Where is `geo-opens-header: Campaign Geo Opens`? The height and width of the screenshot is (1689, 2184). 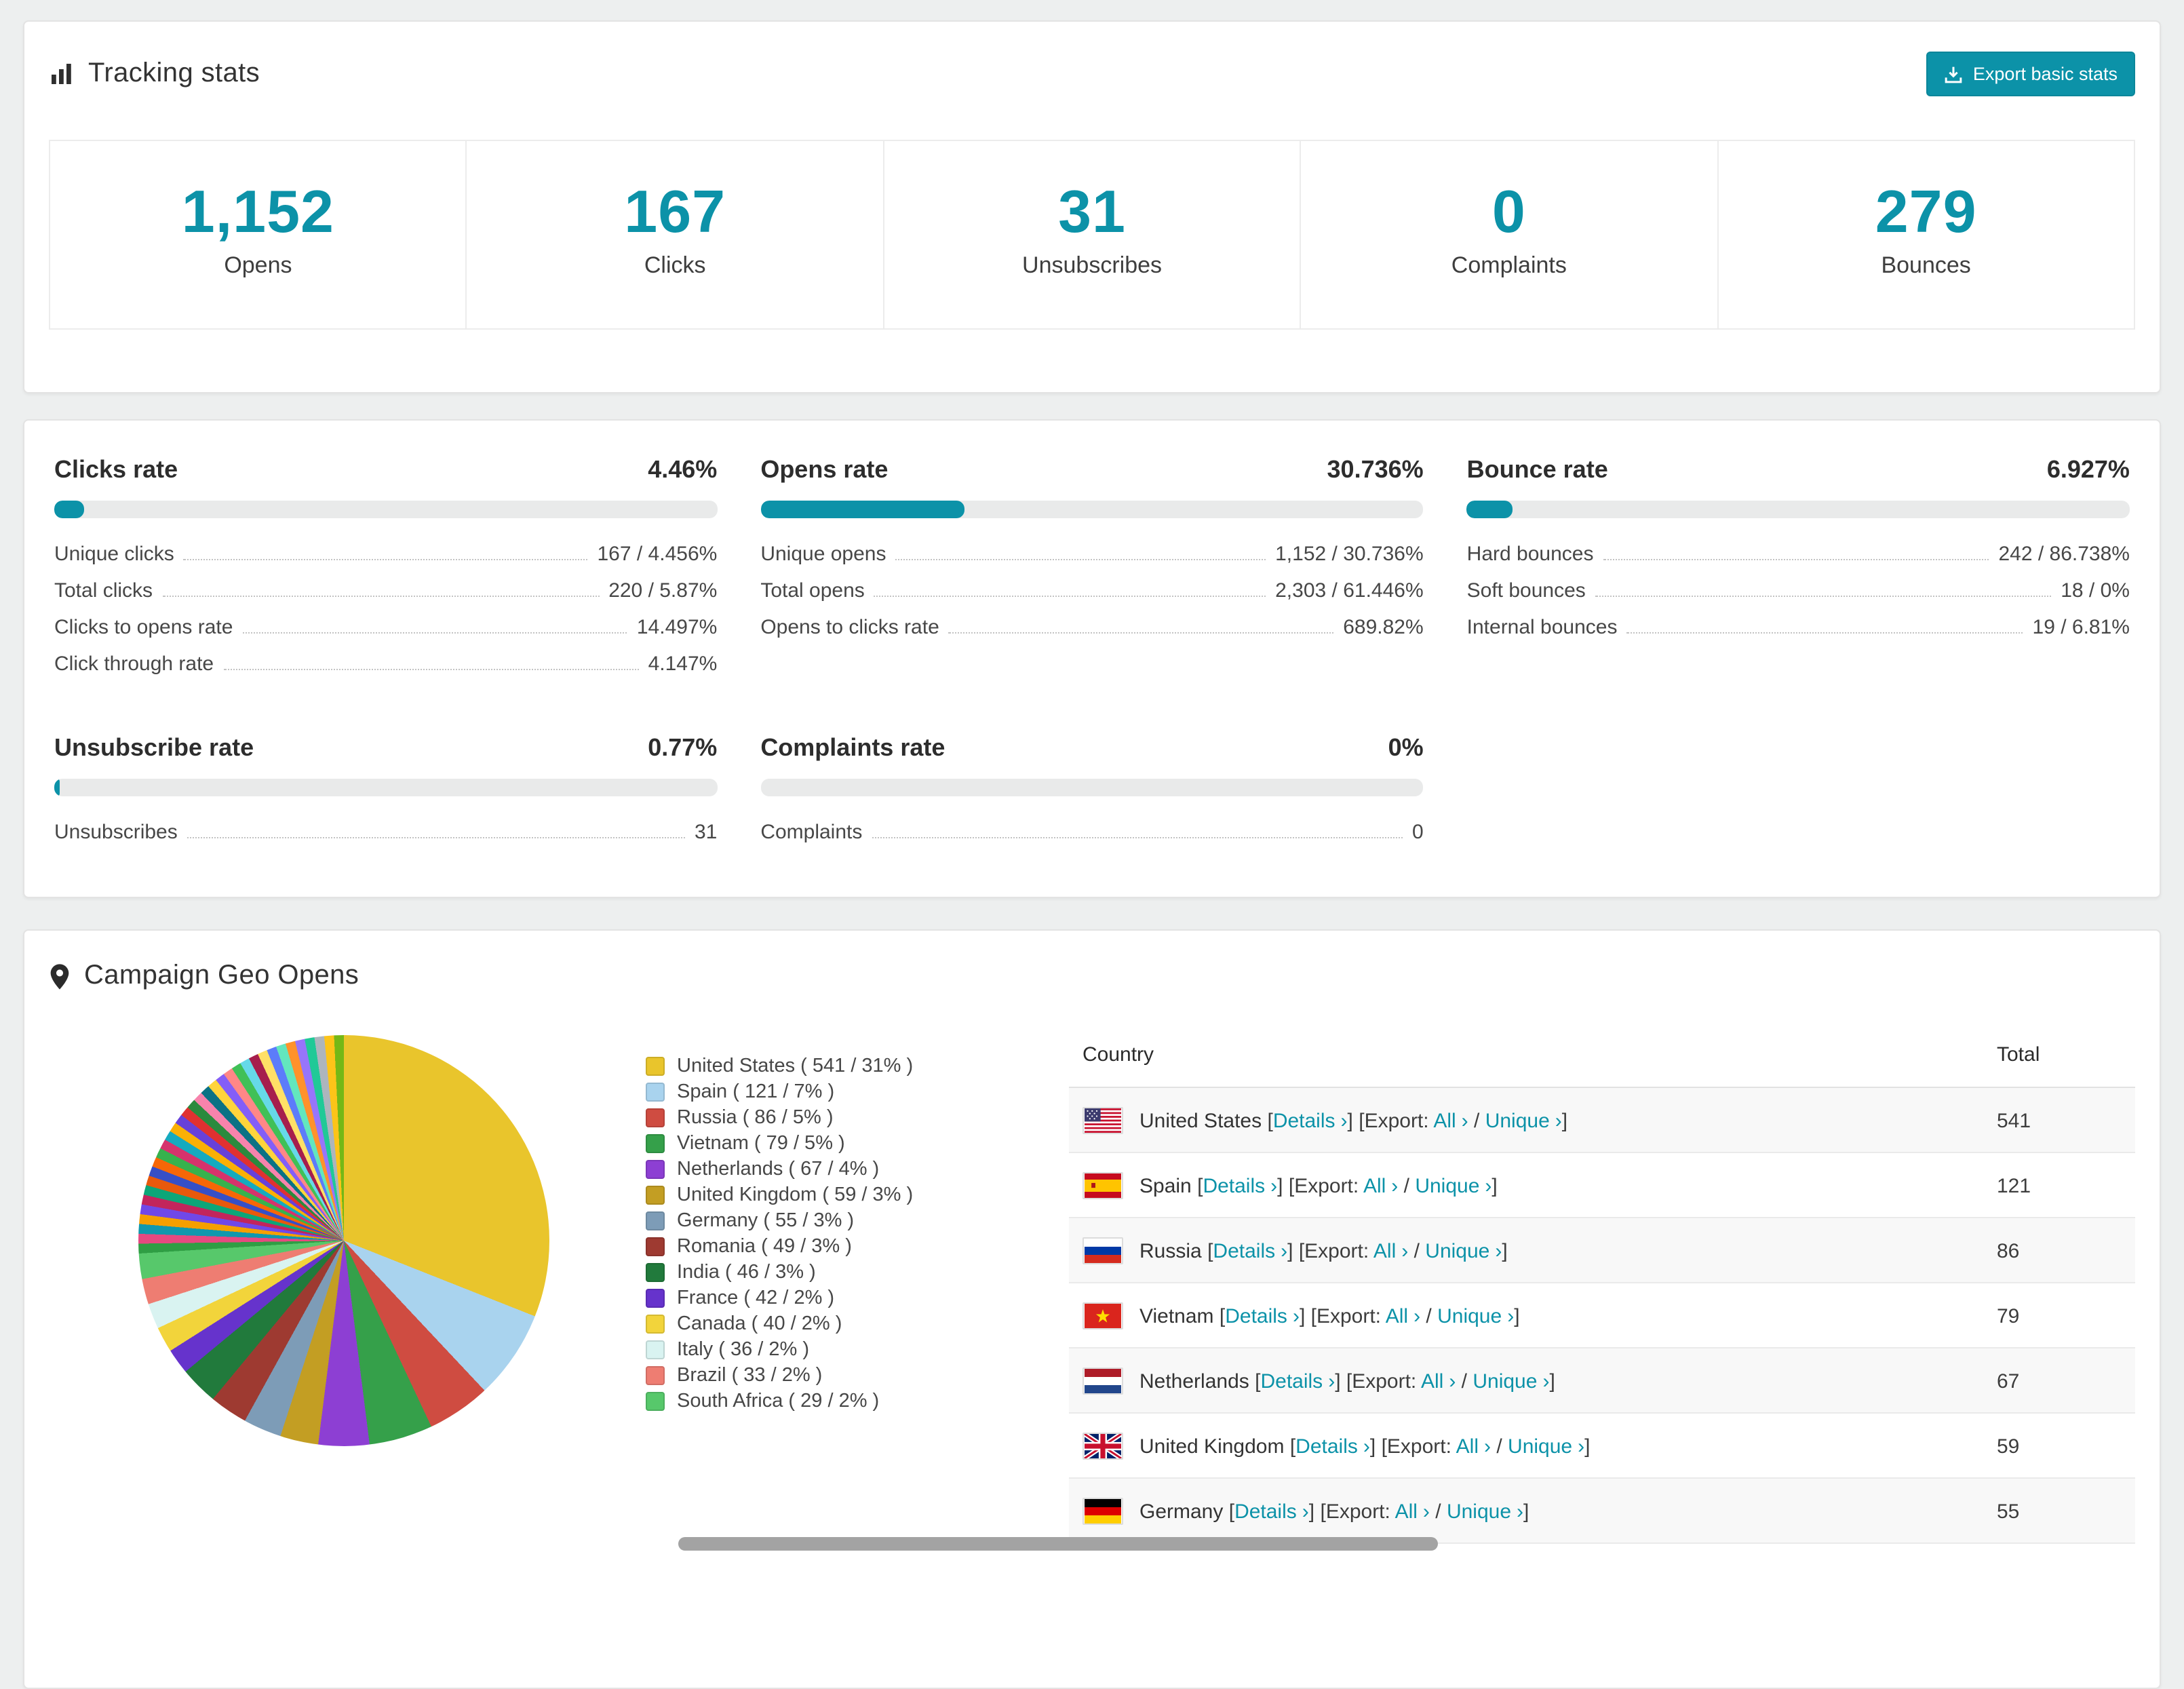
geo-opens-header: Campaign Geo Opens is located at coordinates (1092, 976).